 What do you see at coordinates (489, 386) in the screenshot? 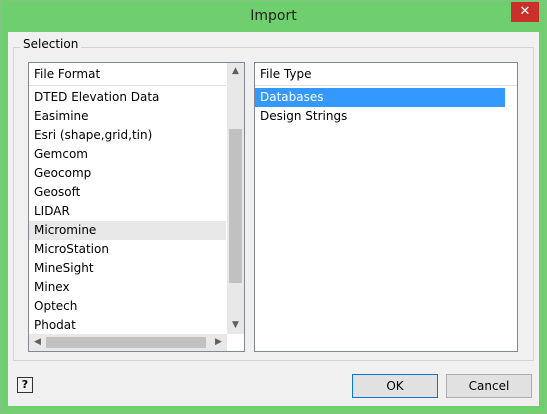
I see `cancel-button: Cancel` at bounding box center [489, 386].